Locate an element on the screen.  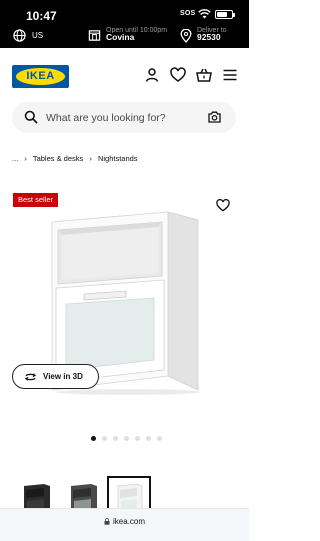
view-in-3d-label: View in 3D is located at coordinates (63, 376).